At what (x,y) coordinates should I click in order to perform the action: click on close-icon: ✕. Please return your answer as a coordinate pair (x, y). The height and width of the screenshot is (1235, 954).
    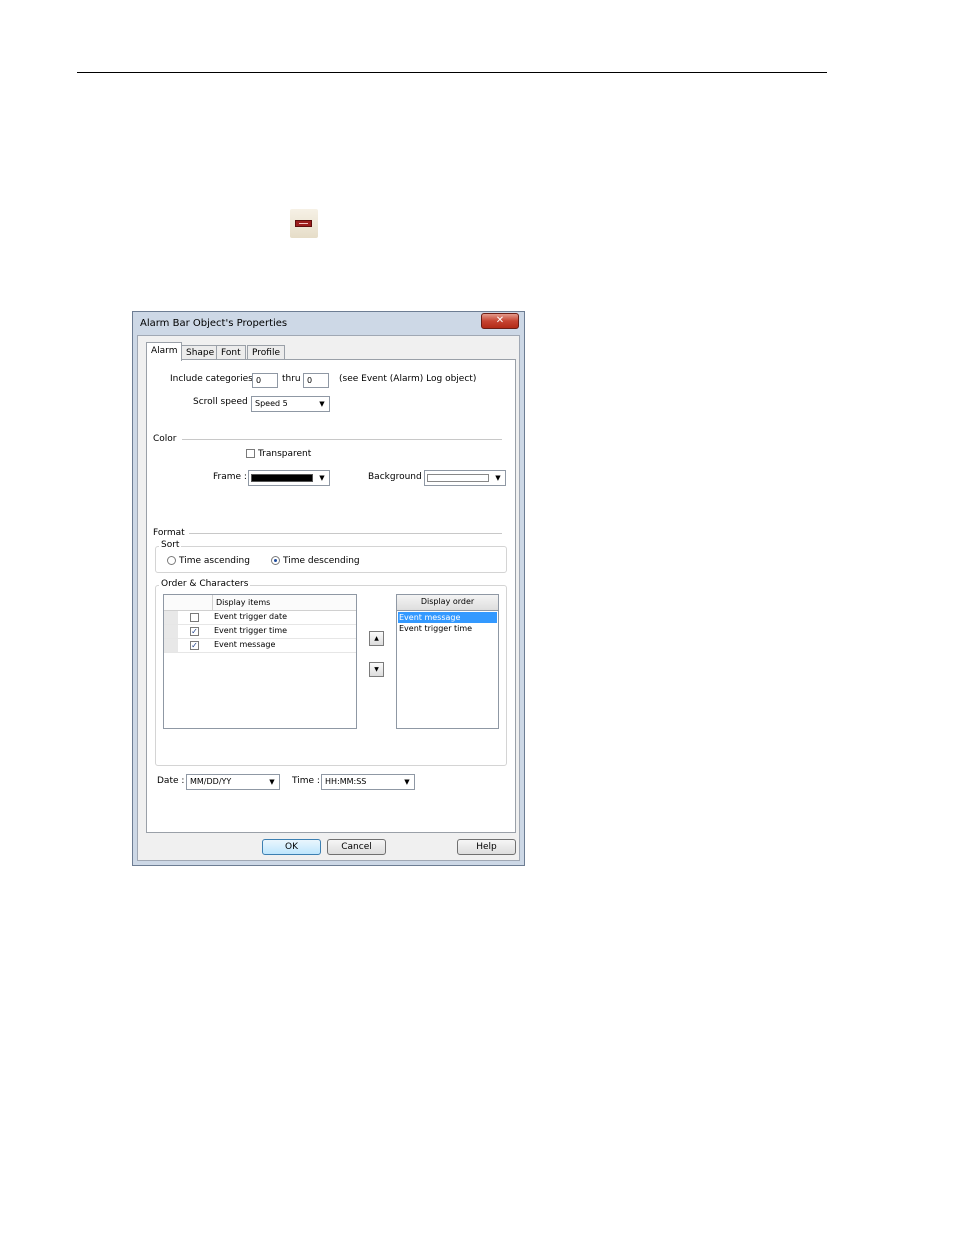
    Looking at the image, I should click on (500, 321).